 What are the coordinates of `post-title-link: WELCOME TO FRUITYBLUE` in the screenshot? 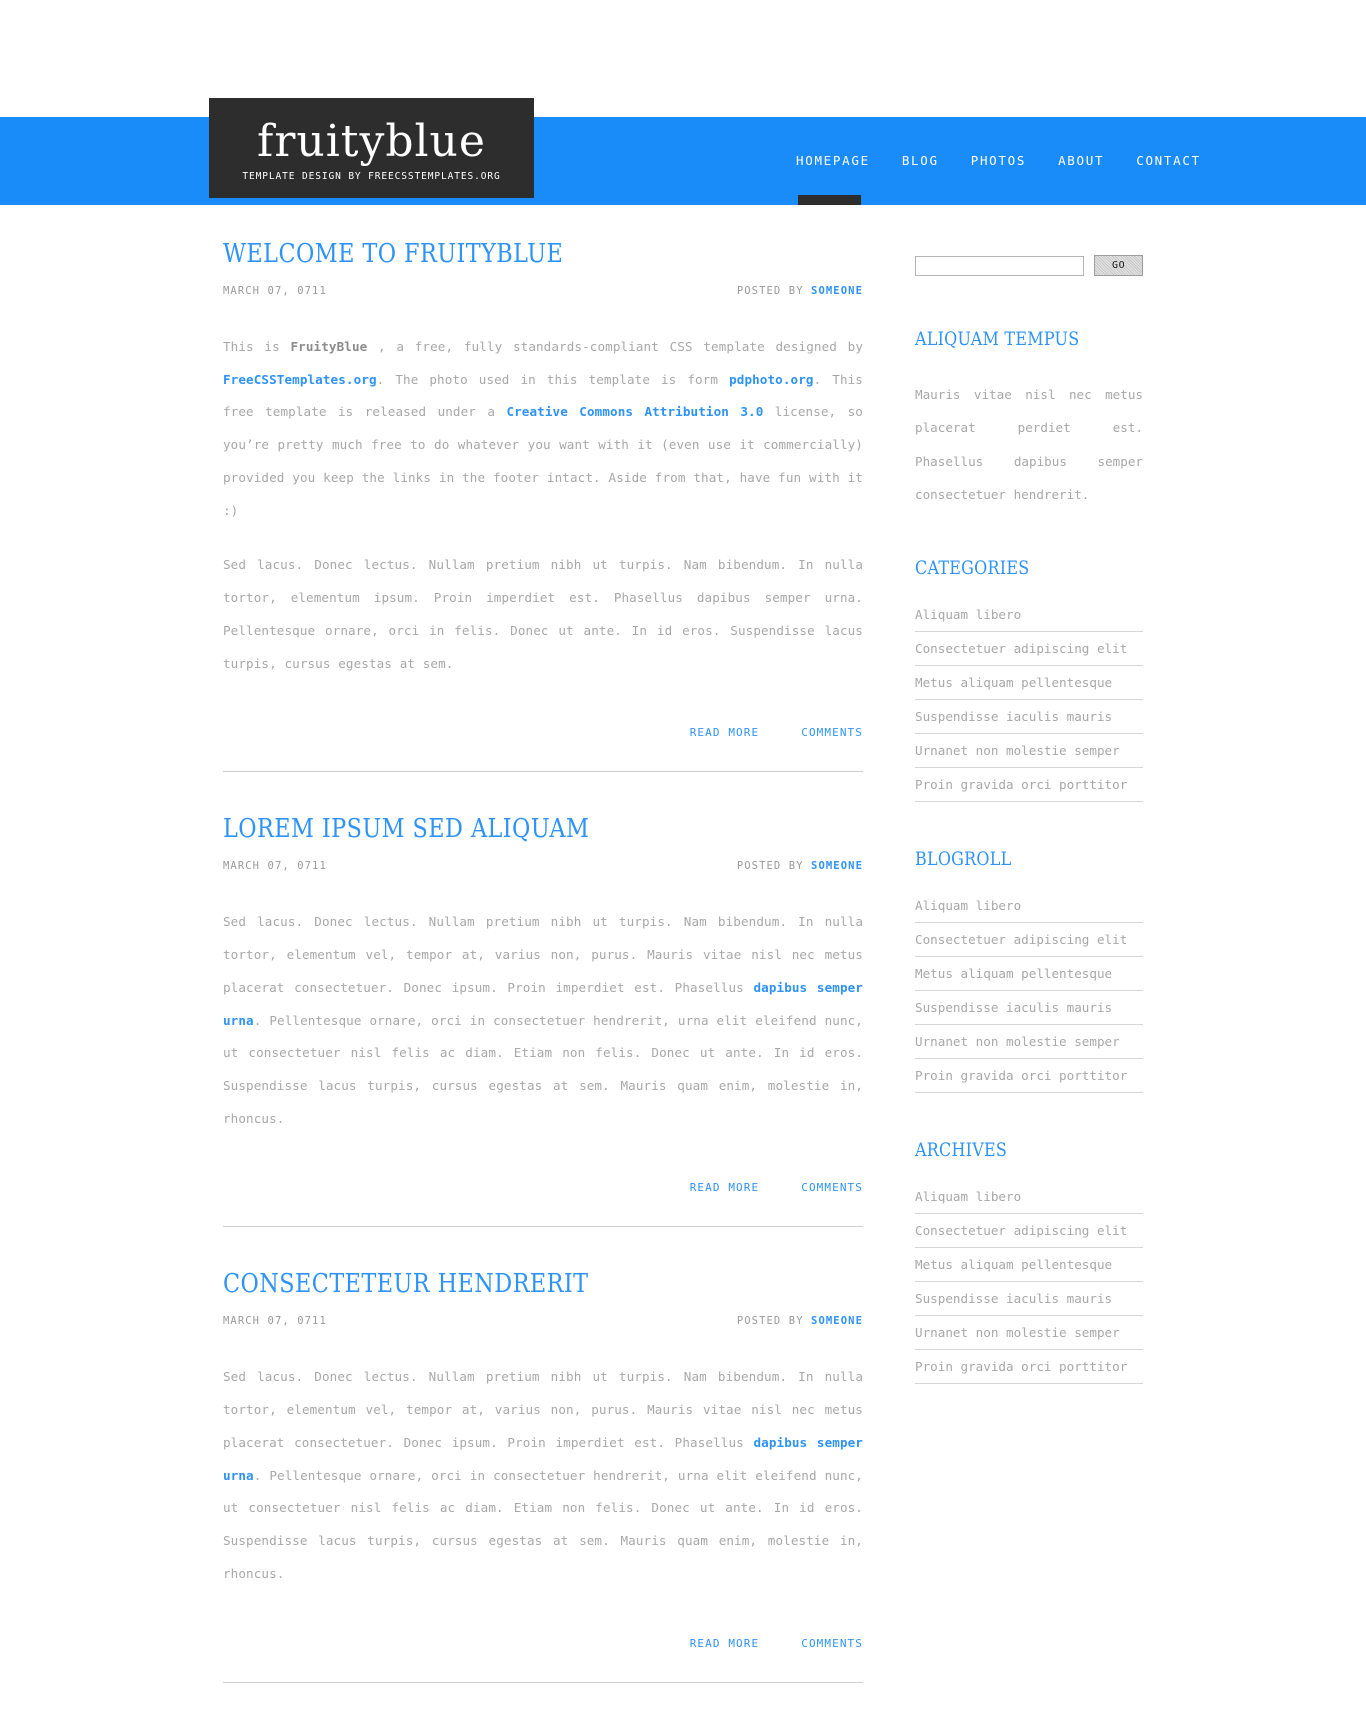 It's located at (498, 254).